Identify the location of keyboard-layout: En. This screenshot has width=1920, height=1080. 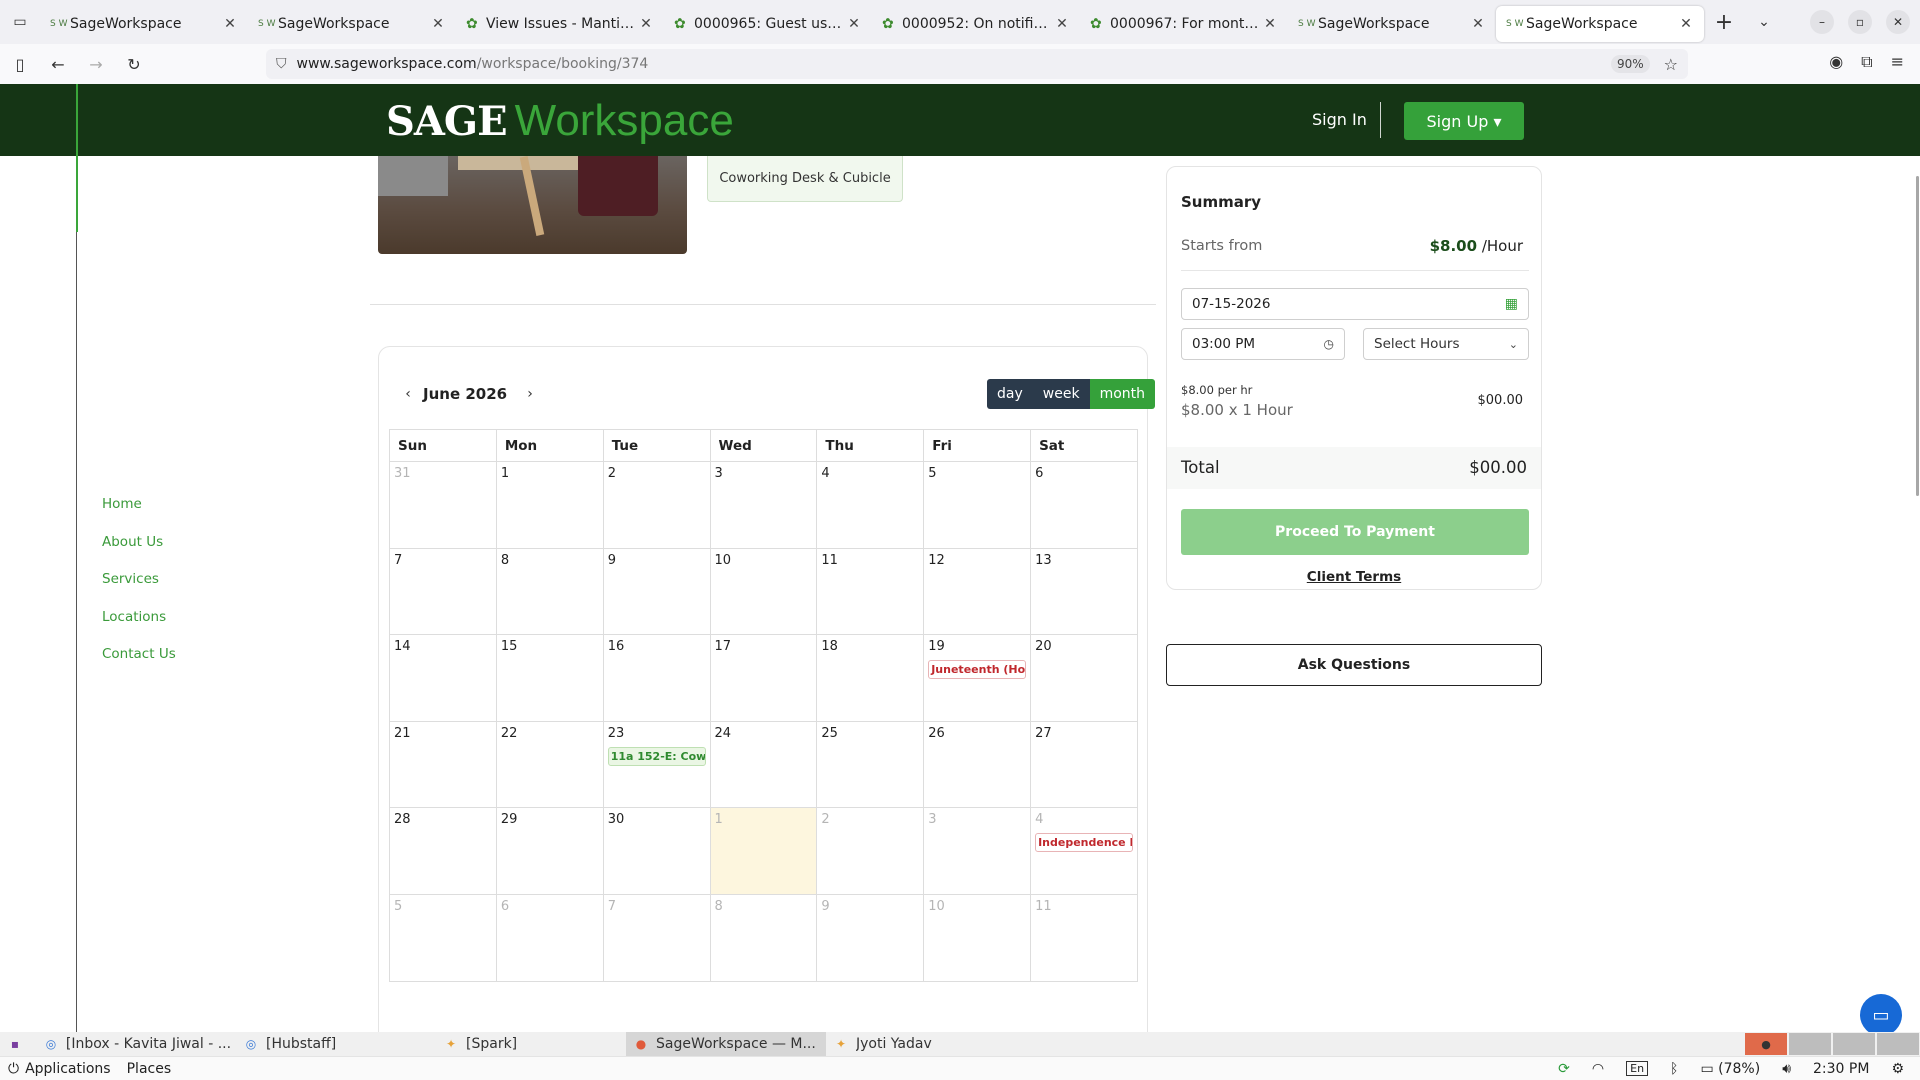
(1637, 1068).